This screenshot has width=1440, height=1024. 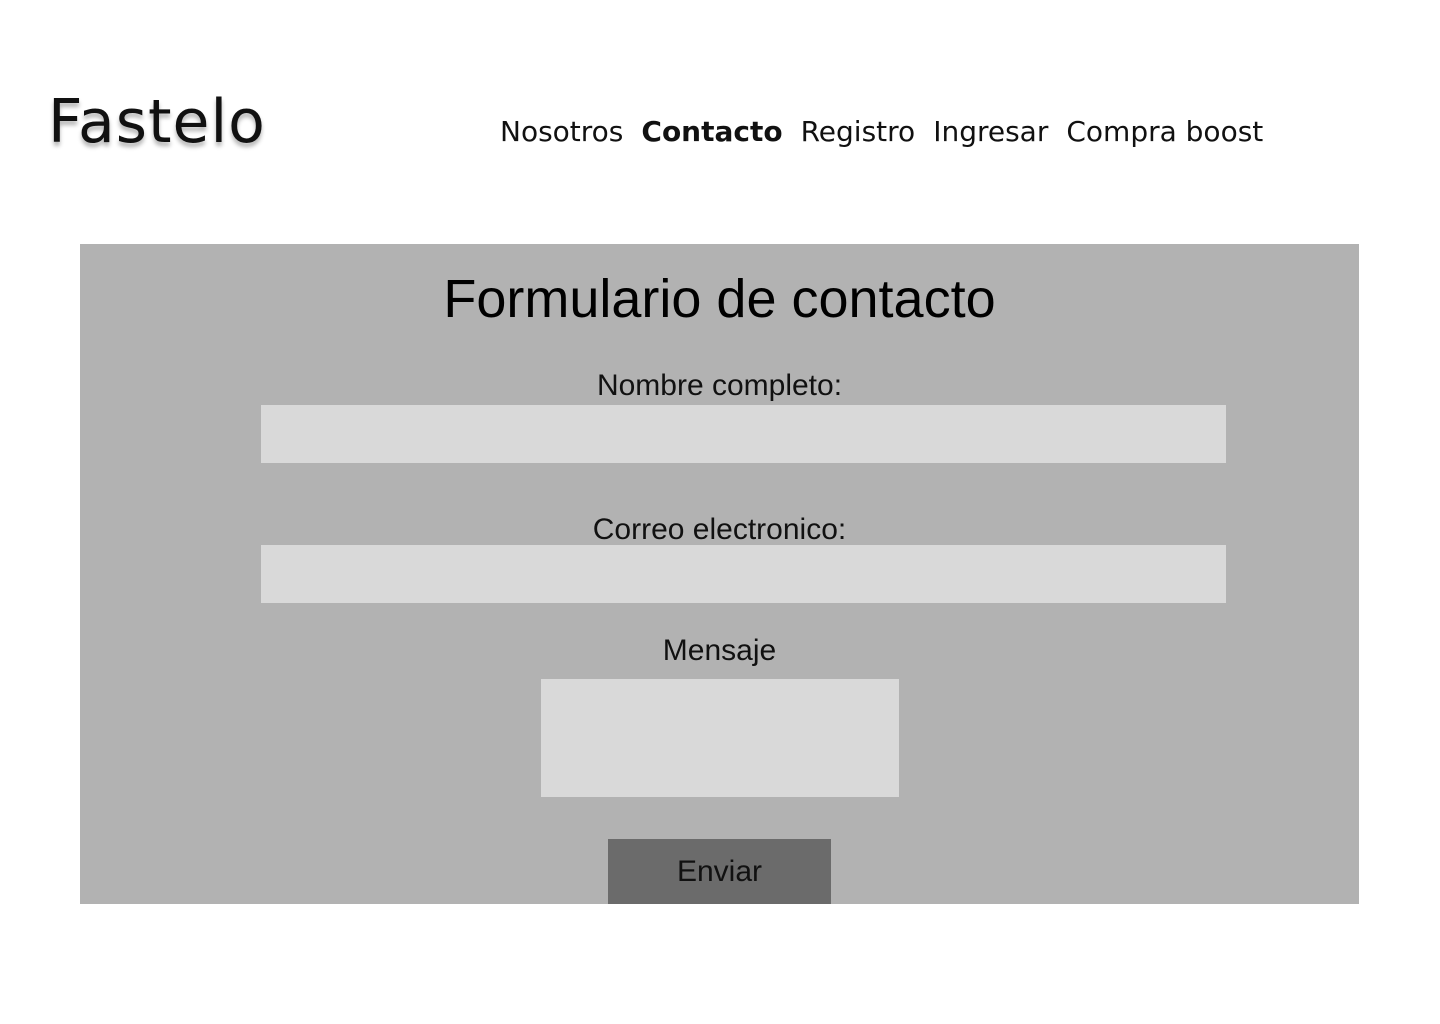 What do you see at coordinates (990, 132) in the screenshot?
I see `nav-item-ingresar: Ingresar` at bounding box center [990, 132].